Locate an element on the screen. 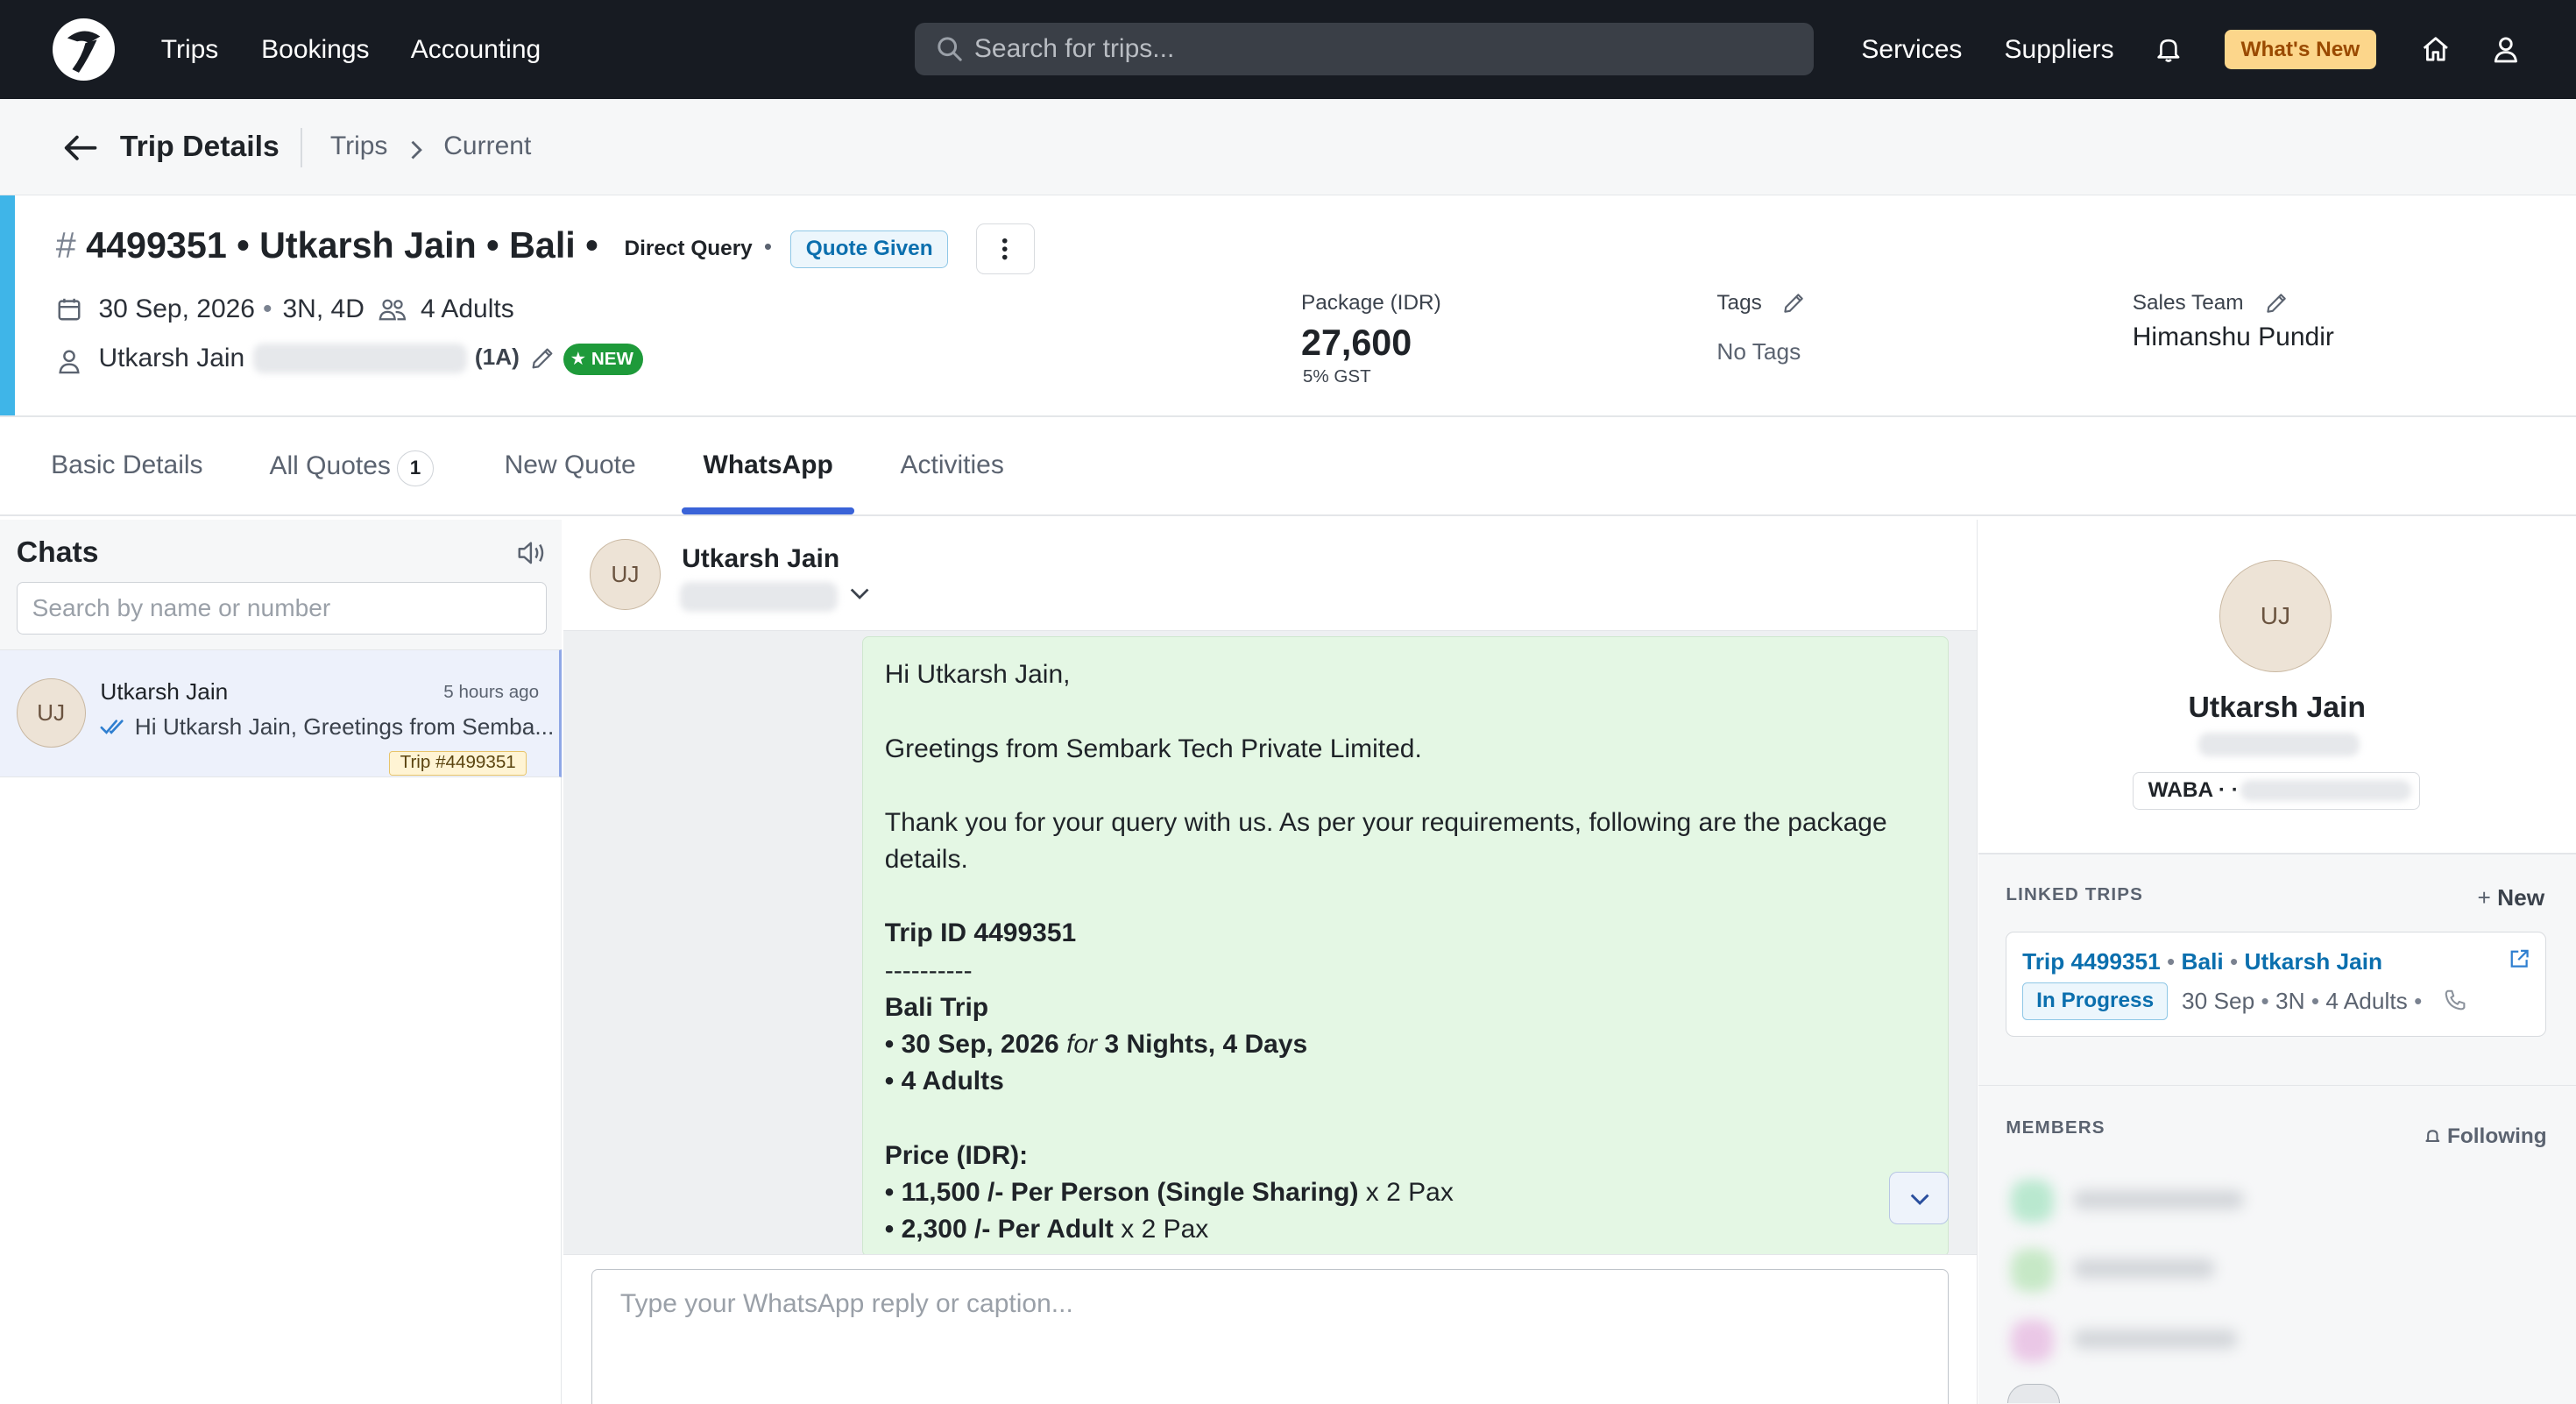 Image resolution: width=2576 pixels, height=1404 pixels. chats-title: Chats is located at coordinates (57, 552).